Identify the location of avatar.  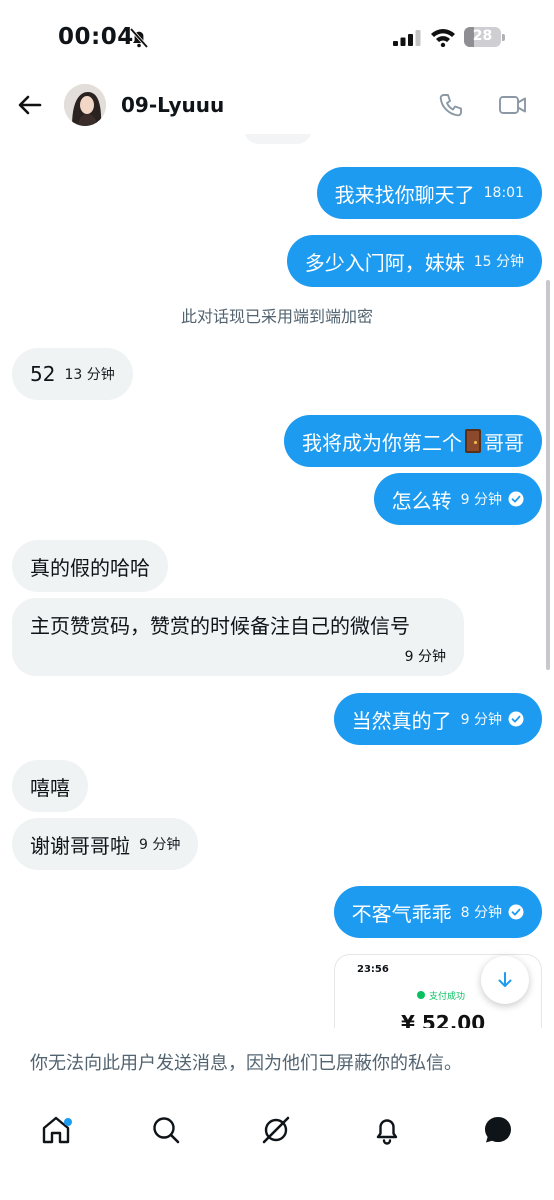
(85, 105).